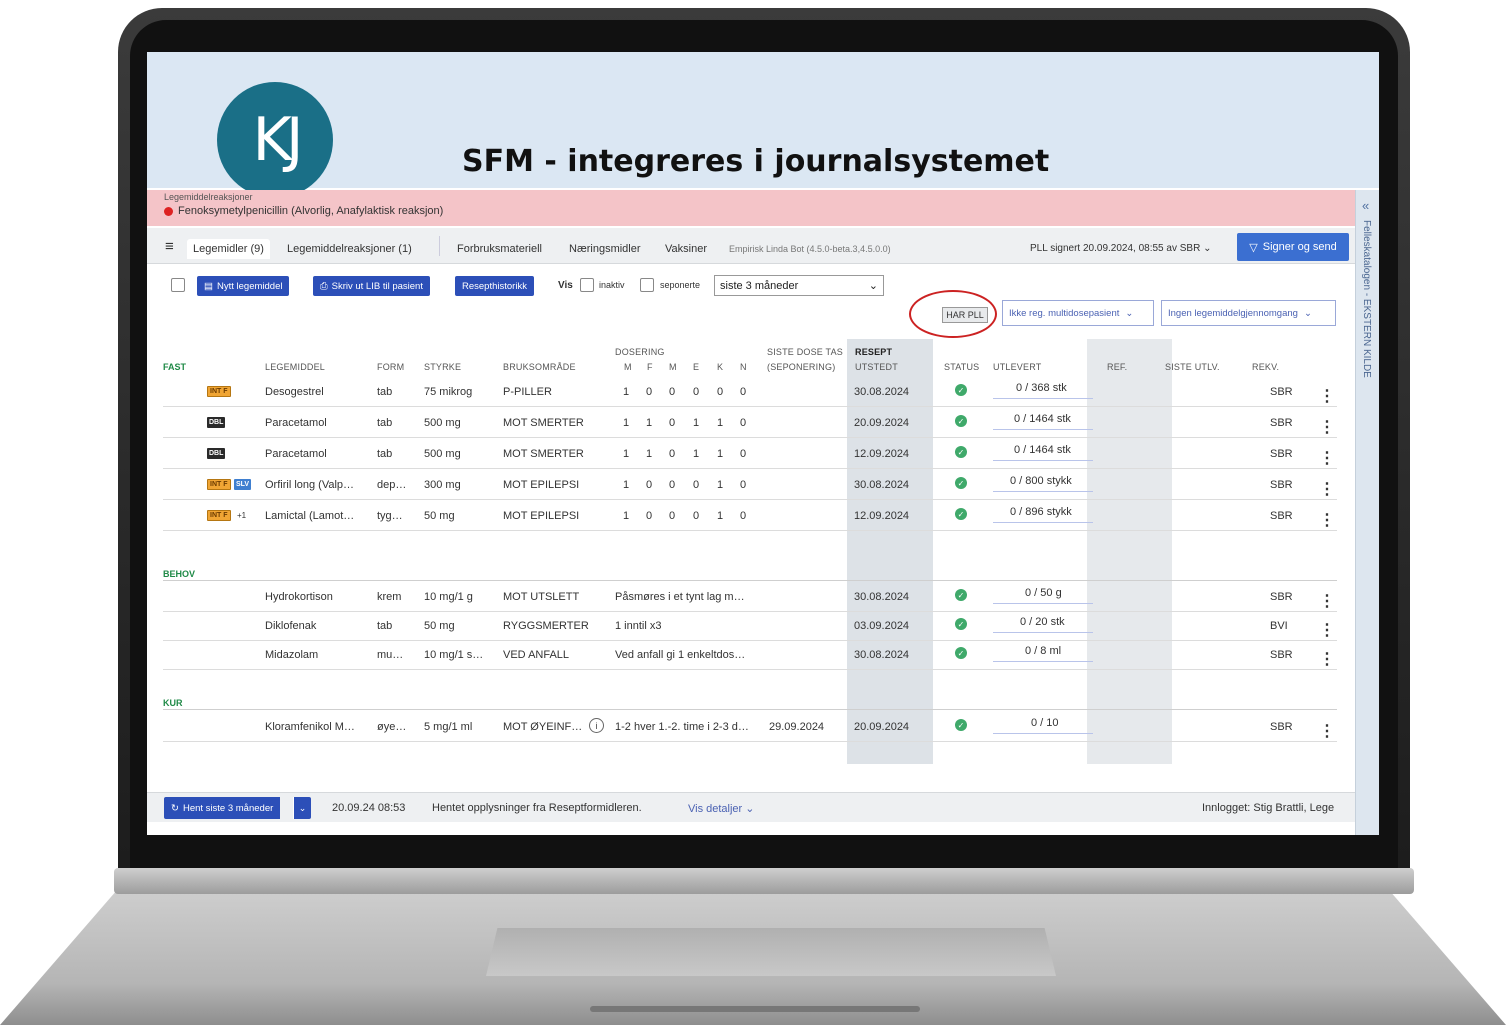 The height and width of the screenshot is (1025, 1506). I want to click on seponerte-label: seponerte, so click(680, 285).